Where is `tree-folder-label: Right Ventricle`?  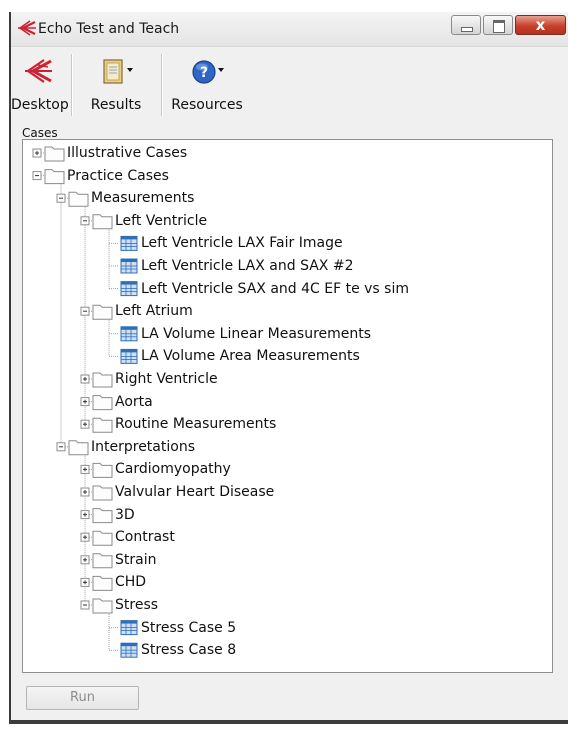
tree-folder-label: Right Ventricle is located at coordinates (166, 379).